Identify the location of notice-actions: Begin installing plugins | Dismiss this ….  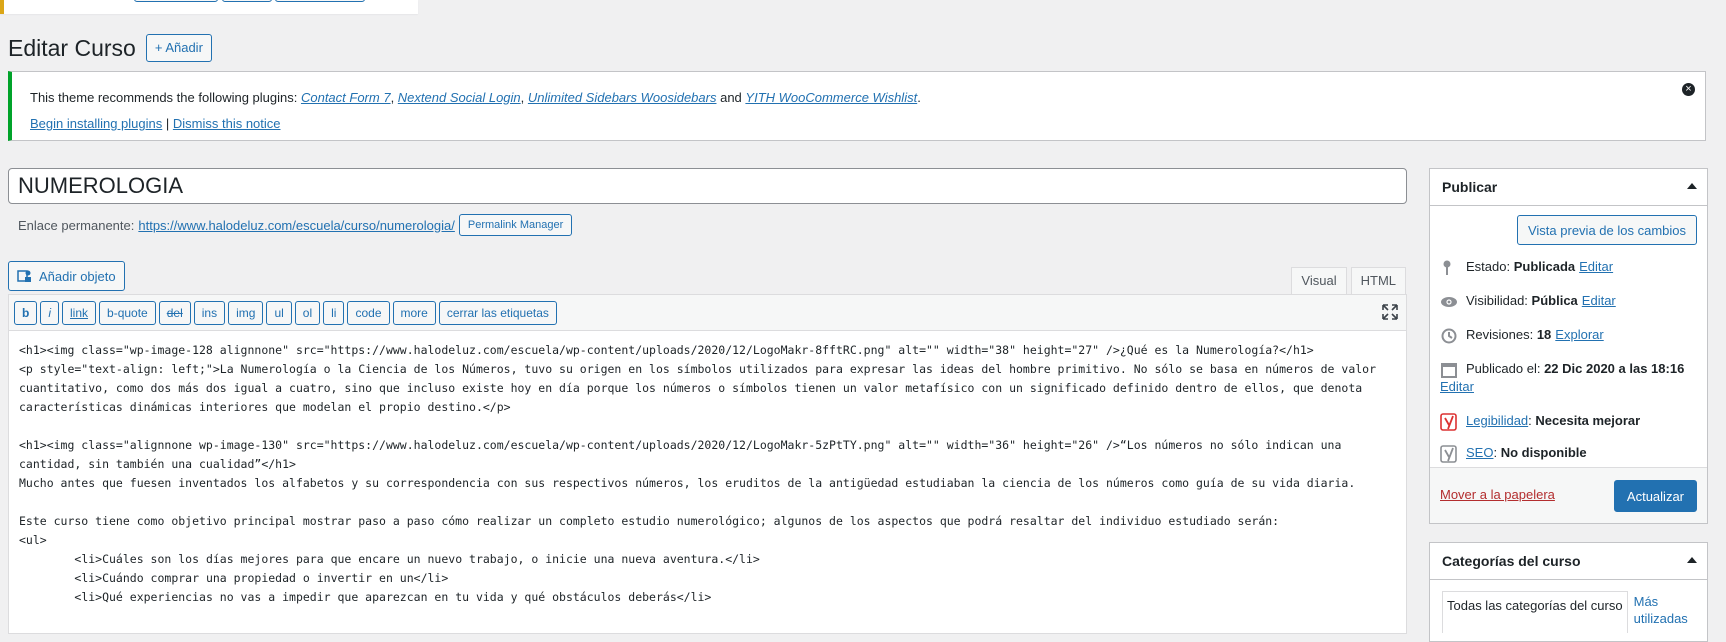
(155, 123).